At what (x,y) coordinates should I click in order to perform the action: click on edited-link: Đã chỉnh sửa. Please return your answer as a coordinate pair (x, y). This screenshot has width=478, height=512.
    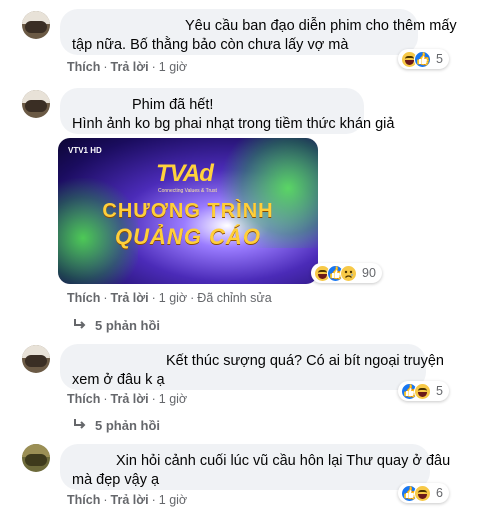
    Looking at the image, I should click on (234, 298).